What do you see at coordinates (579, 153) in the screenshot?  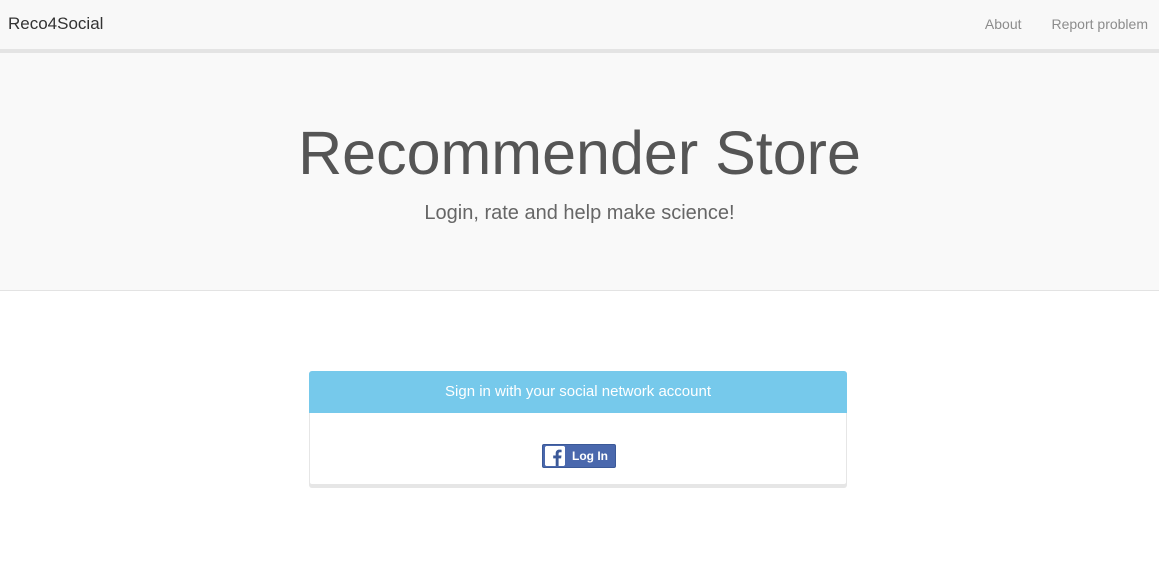 I see `page-title: Recommender Store` at bounding box center [579, 153].